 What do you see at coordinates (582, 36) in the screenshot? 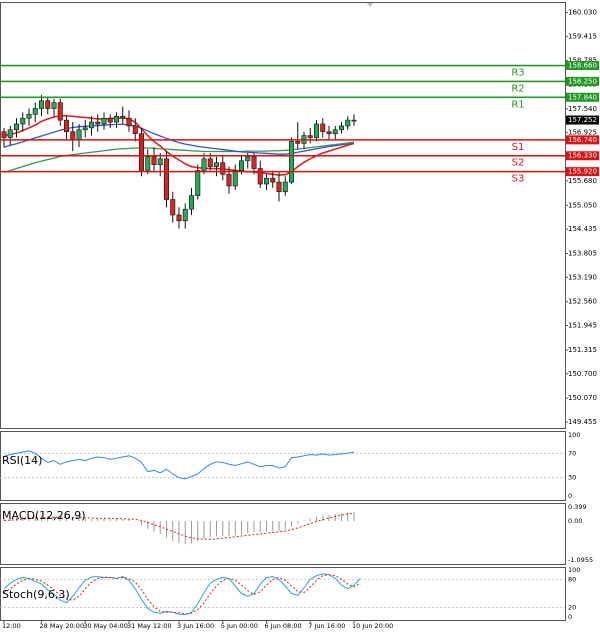
I see `price-tick-label: 159.415` at bounding box center [582, 36].